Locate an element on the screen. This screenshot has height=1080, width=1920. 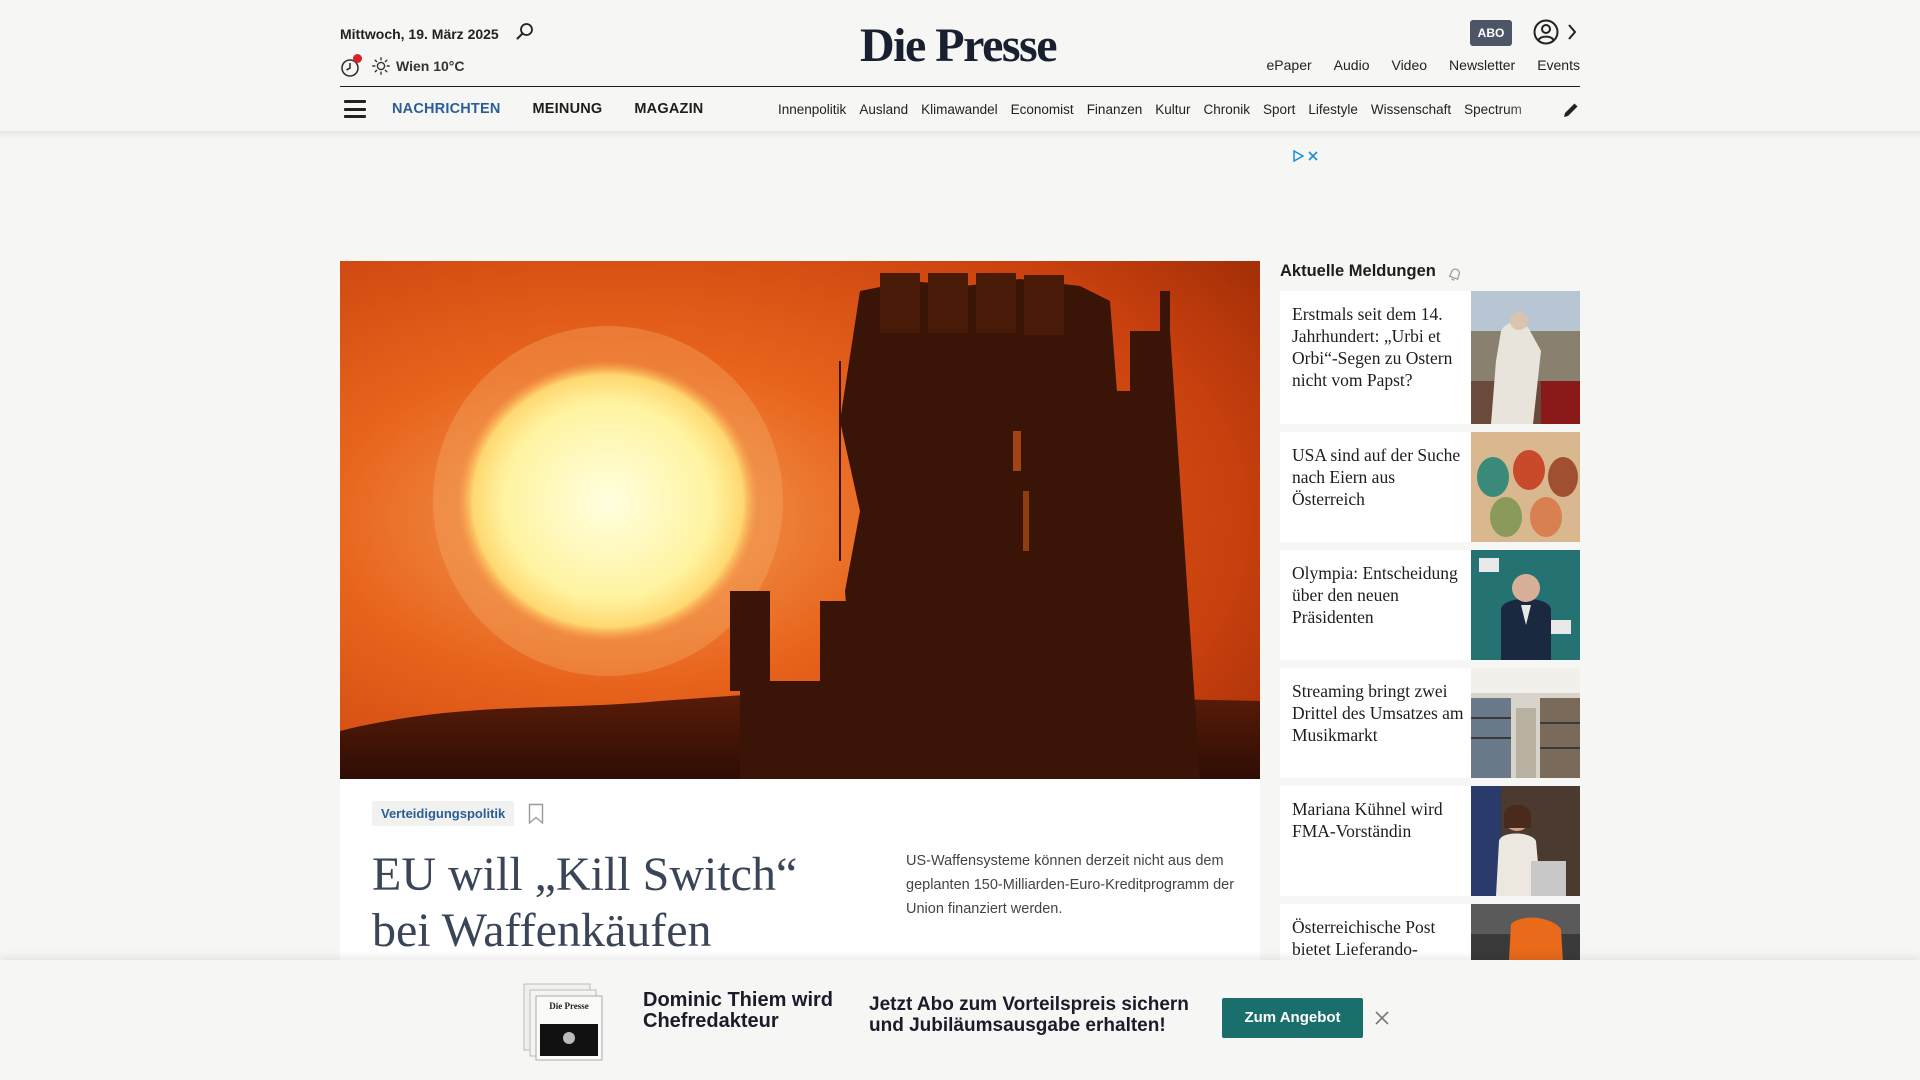
header-shadow is located at coordinates (960, 135).